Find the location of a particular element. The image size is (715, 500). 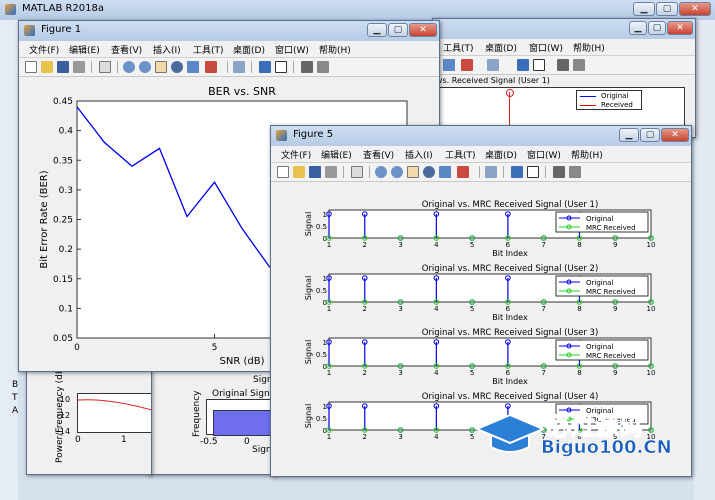

received-close-button: ✕ is located at coordinates (680, 28).